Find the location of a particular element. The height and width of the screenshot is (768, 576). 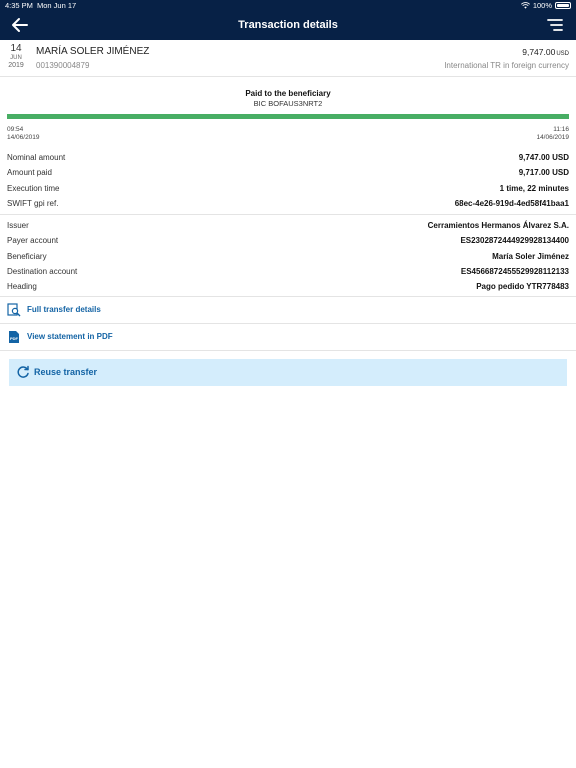

tracking-end: 11:16 14/06/2019 is located at coordinates (552, 134).